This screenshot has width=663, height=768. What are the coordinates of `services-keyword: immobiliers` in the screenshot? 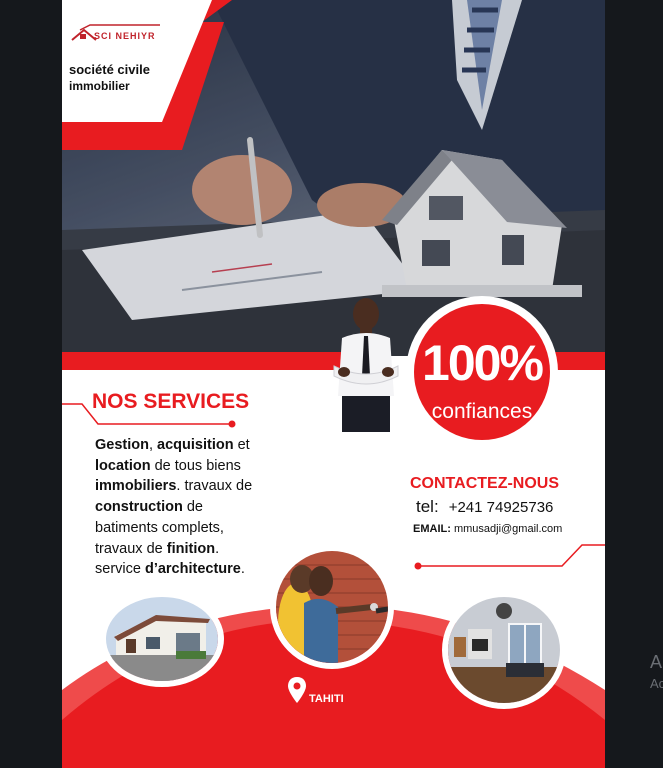 It's located at (136, 486).